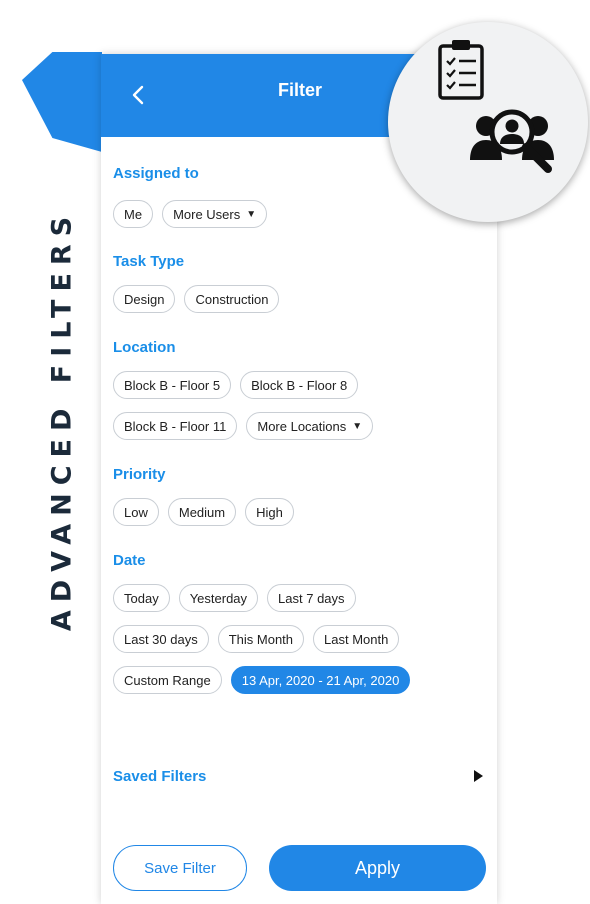  Describe the element at coordinates (236, 385) in the screenshot. I see `location-chips-row-1: Block B - Floor 5 Block B - Floor 8` at that location.